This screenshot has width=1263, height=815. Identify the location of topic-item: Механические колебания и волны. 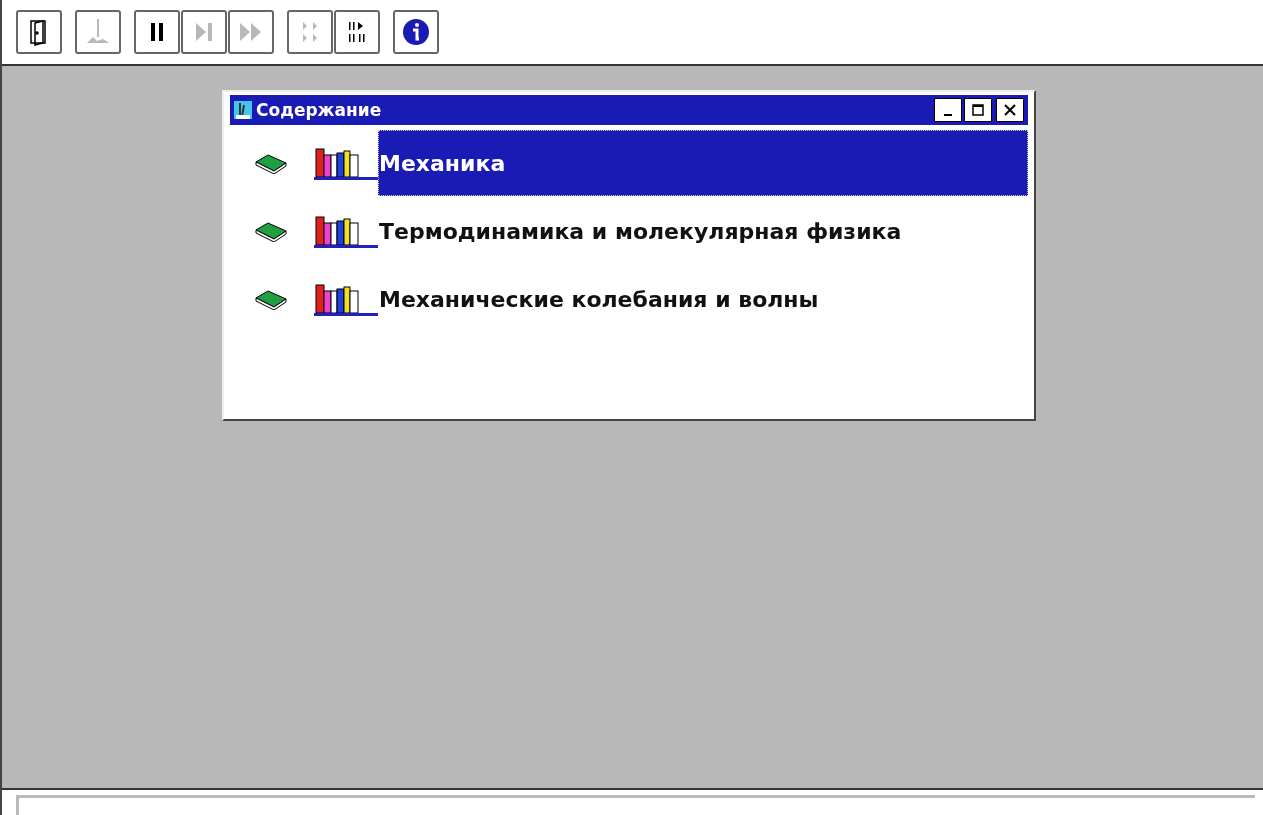
(703, 299).